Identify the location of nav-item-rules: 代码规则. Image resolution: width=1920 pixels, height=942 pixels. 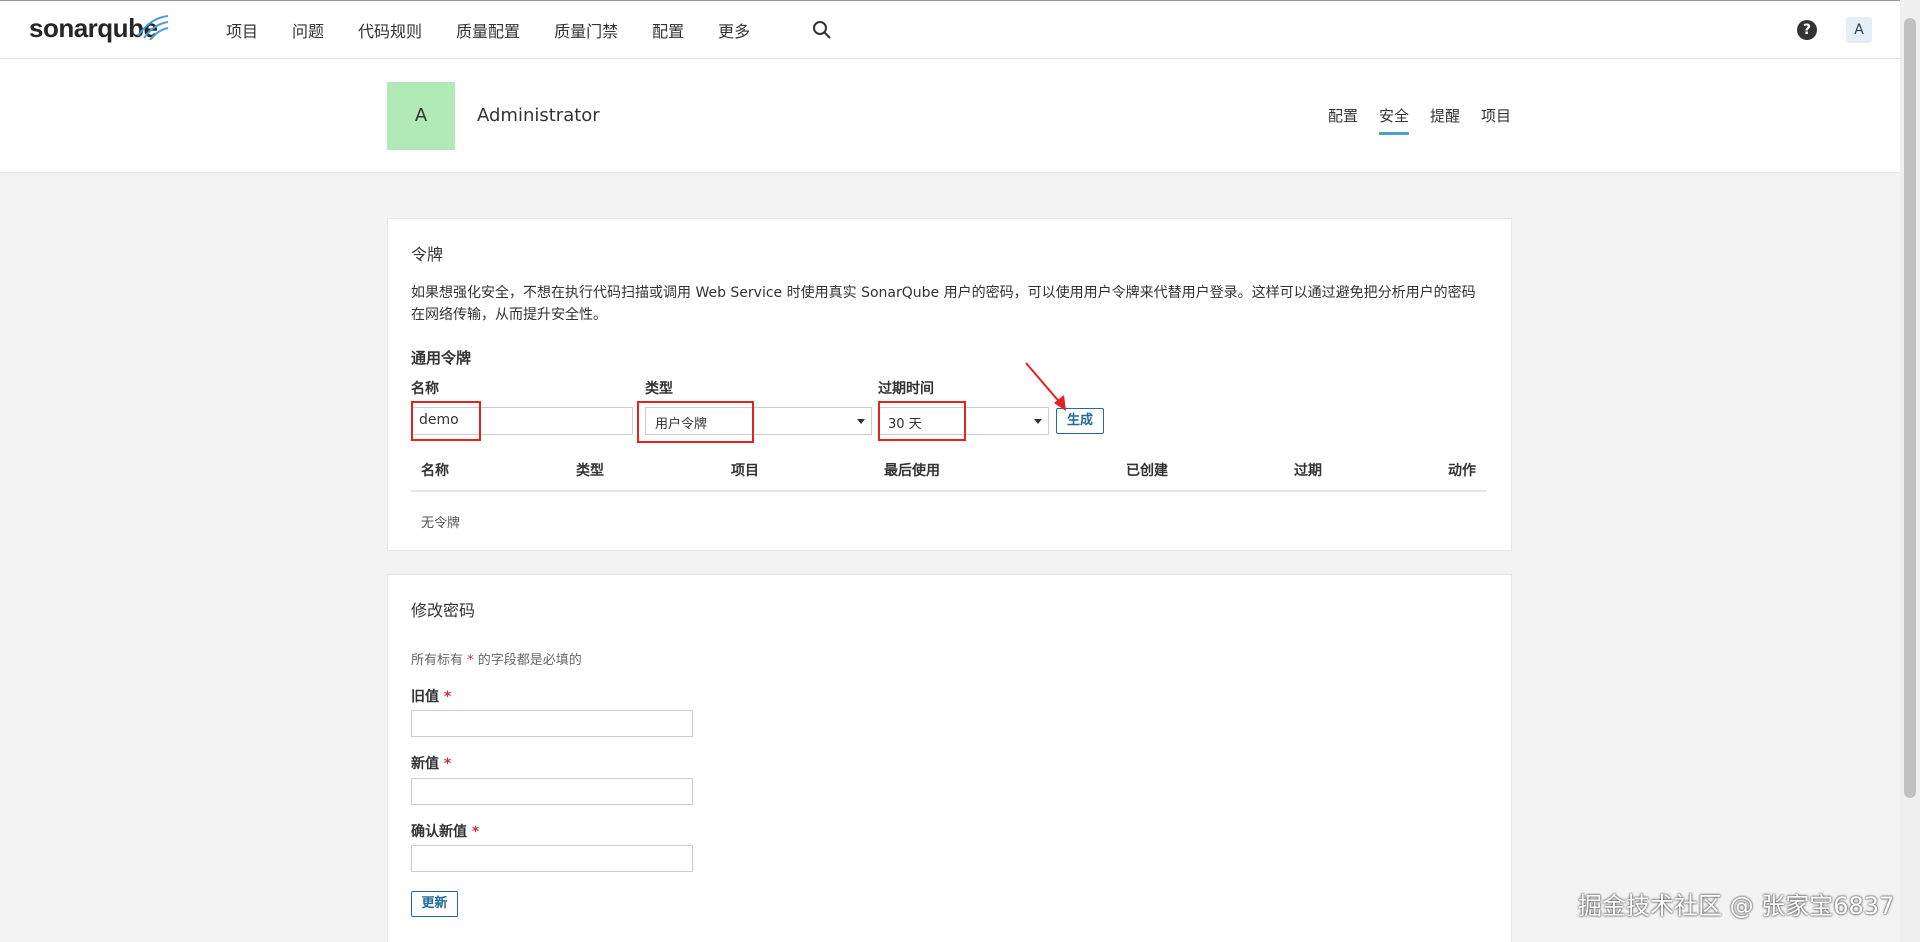
(390, 30).